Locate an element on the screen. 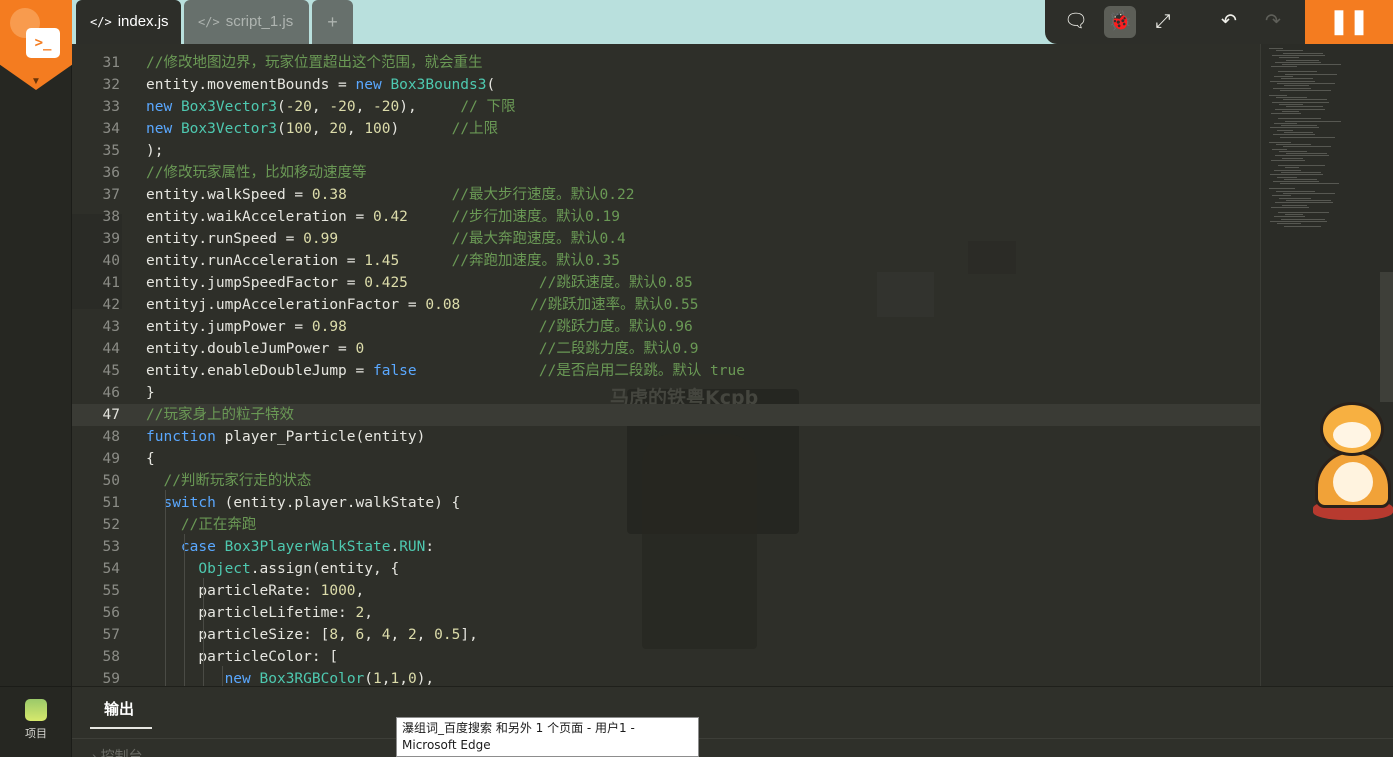 The width and height of the screenshot is (1393, 757). pause-button: ❚❚ is located at coordinates (1349, 22).